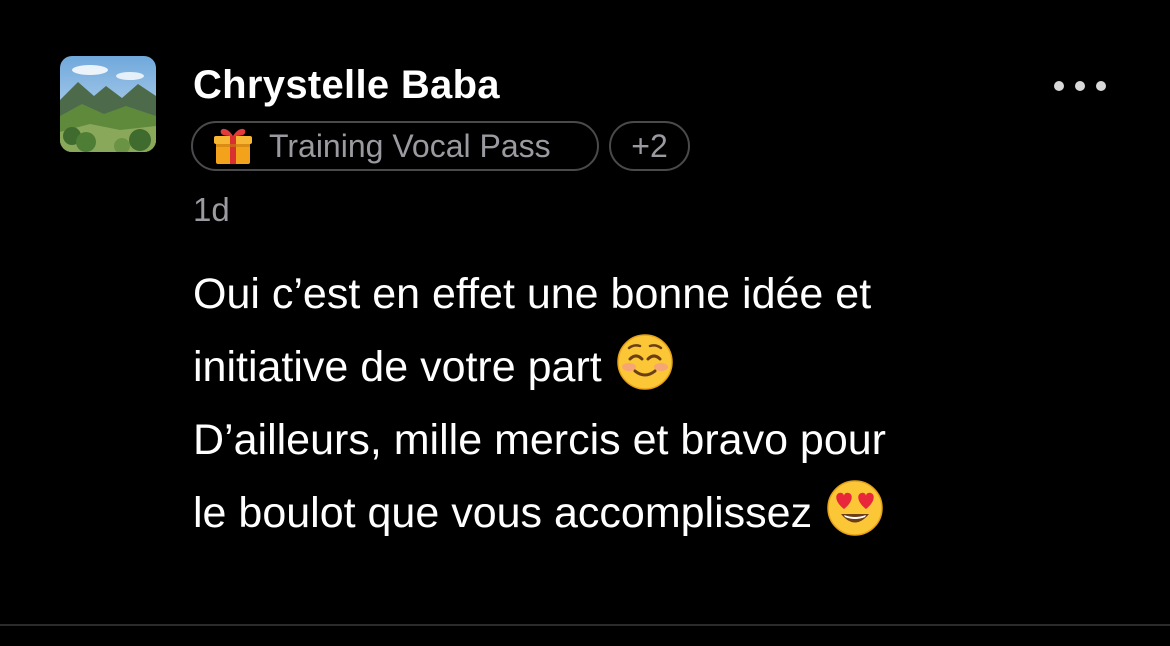 The image size is (1170, 646). I want to click on post-body-line-with-emoji: le boulot que vous accomplissez, so click(643, 513).